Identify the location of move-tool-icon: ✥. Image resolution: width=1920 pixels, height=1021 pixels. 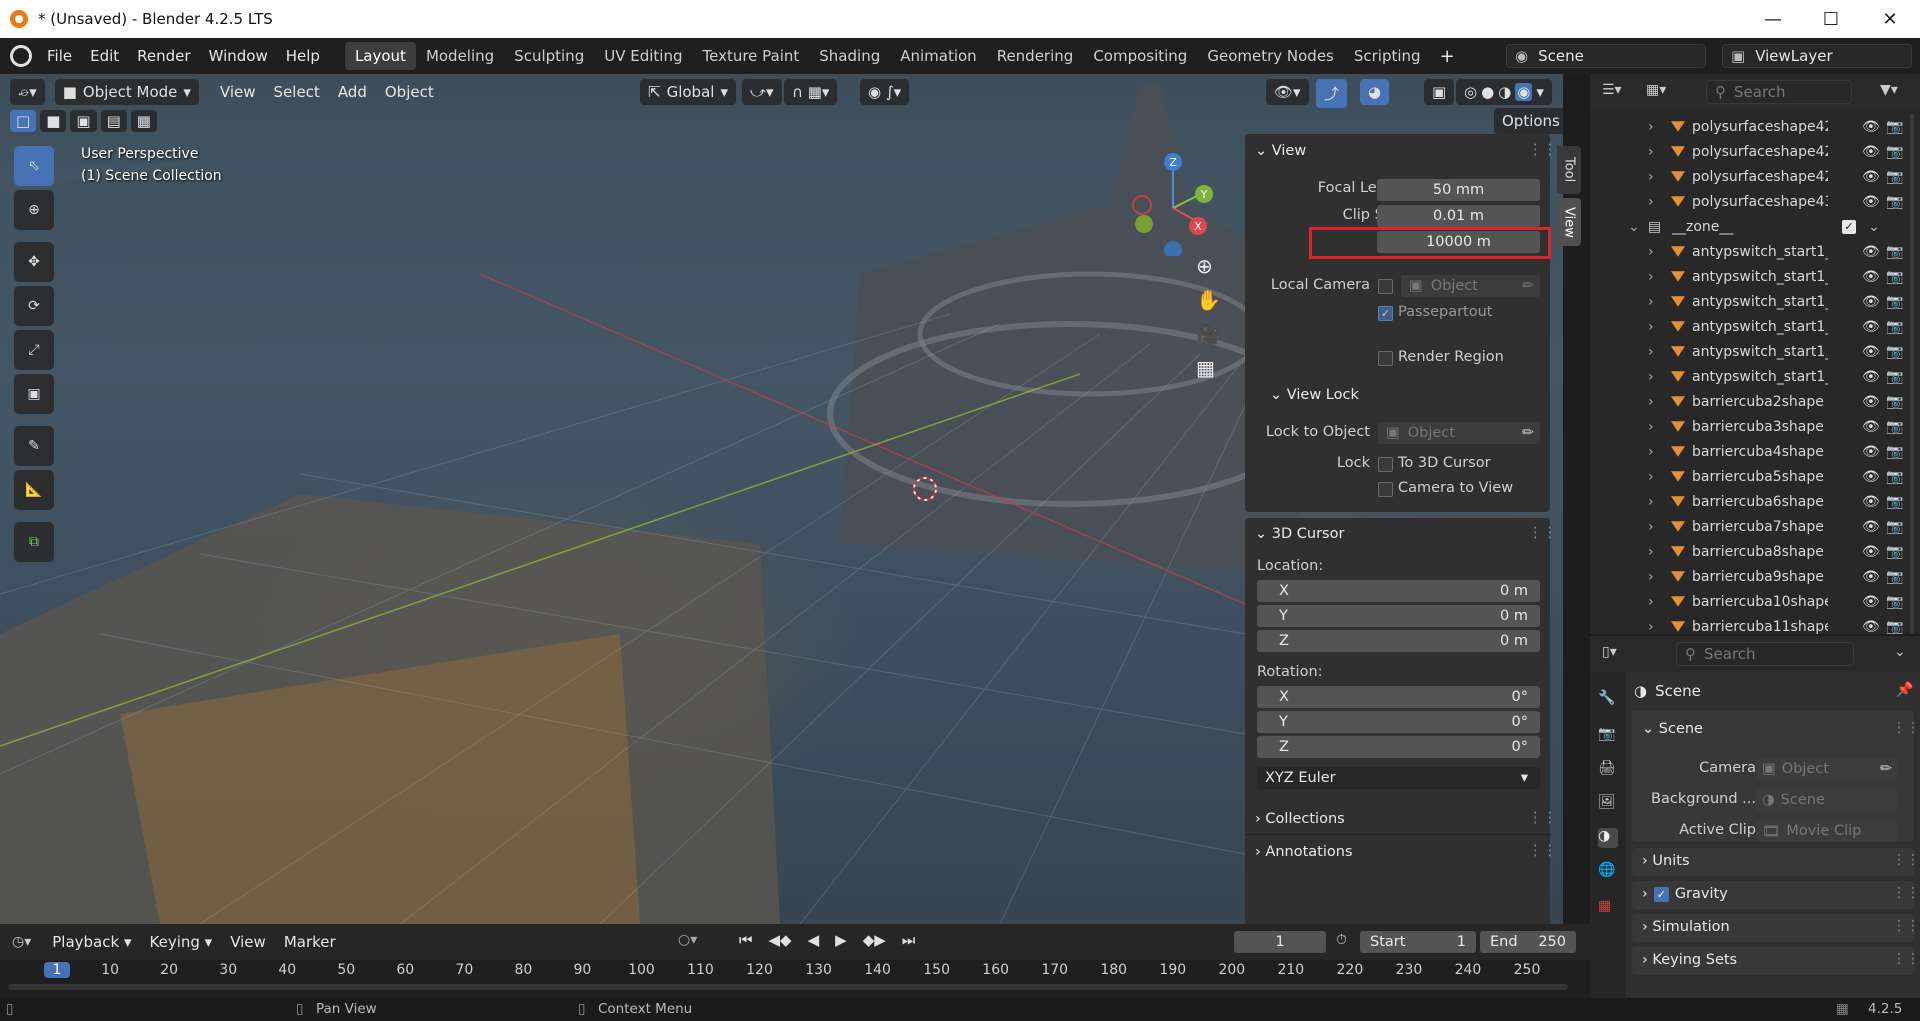
(34, 262).